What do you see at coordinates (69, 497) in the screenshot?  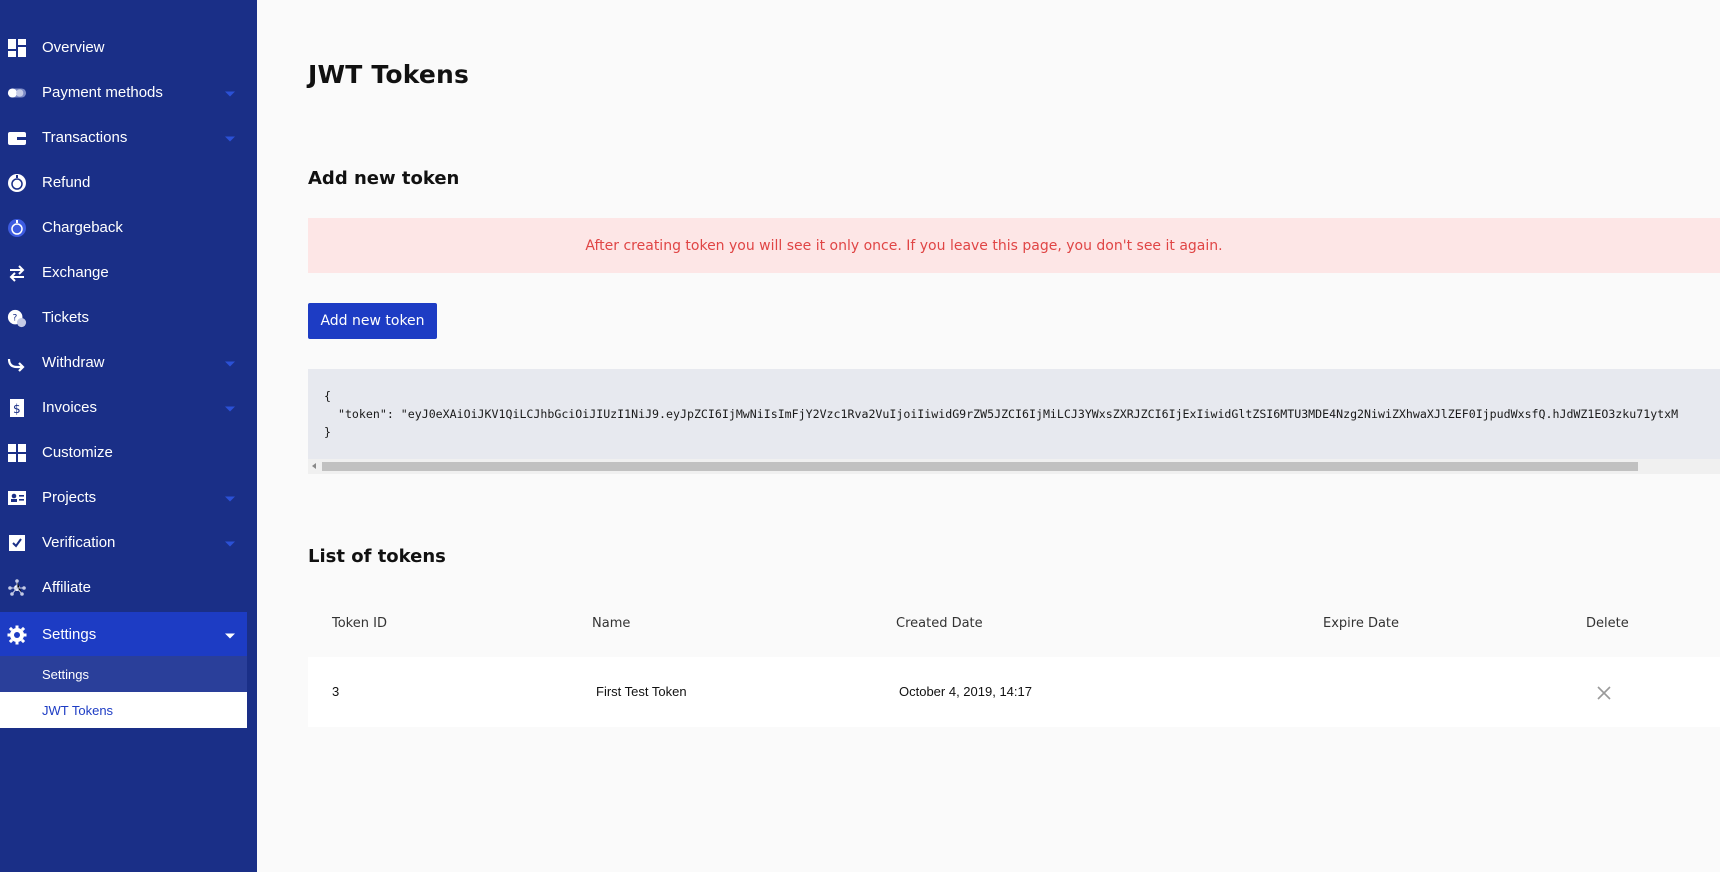 I see `sidebar-item-label: Projects` at bounding box center [69, 497].